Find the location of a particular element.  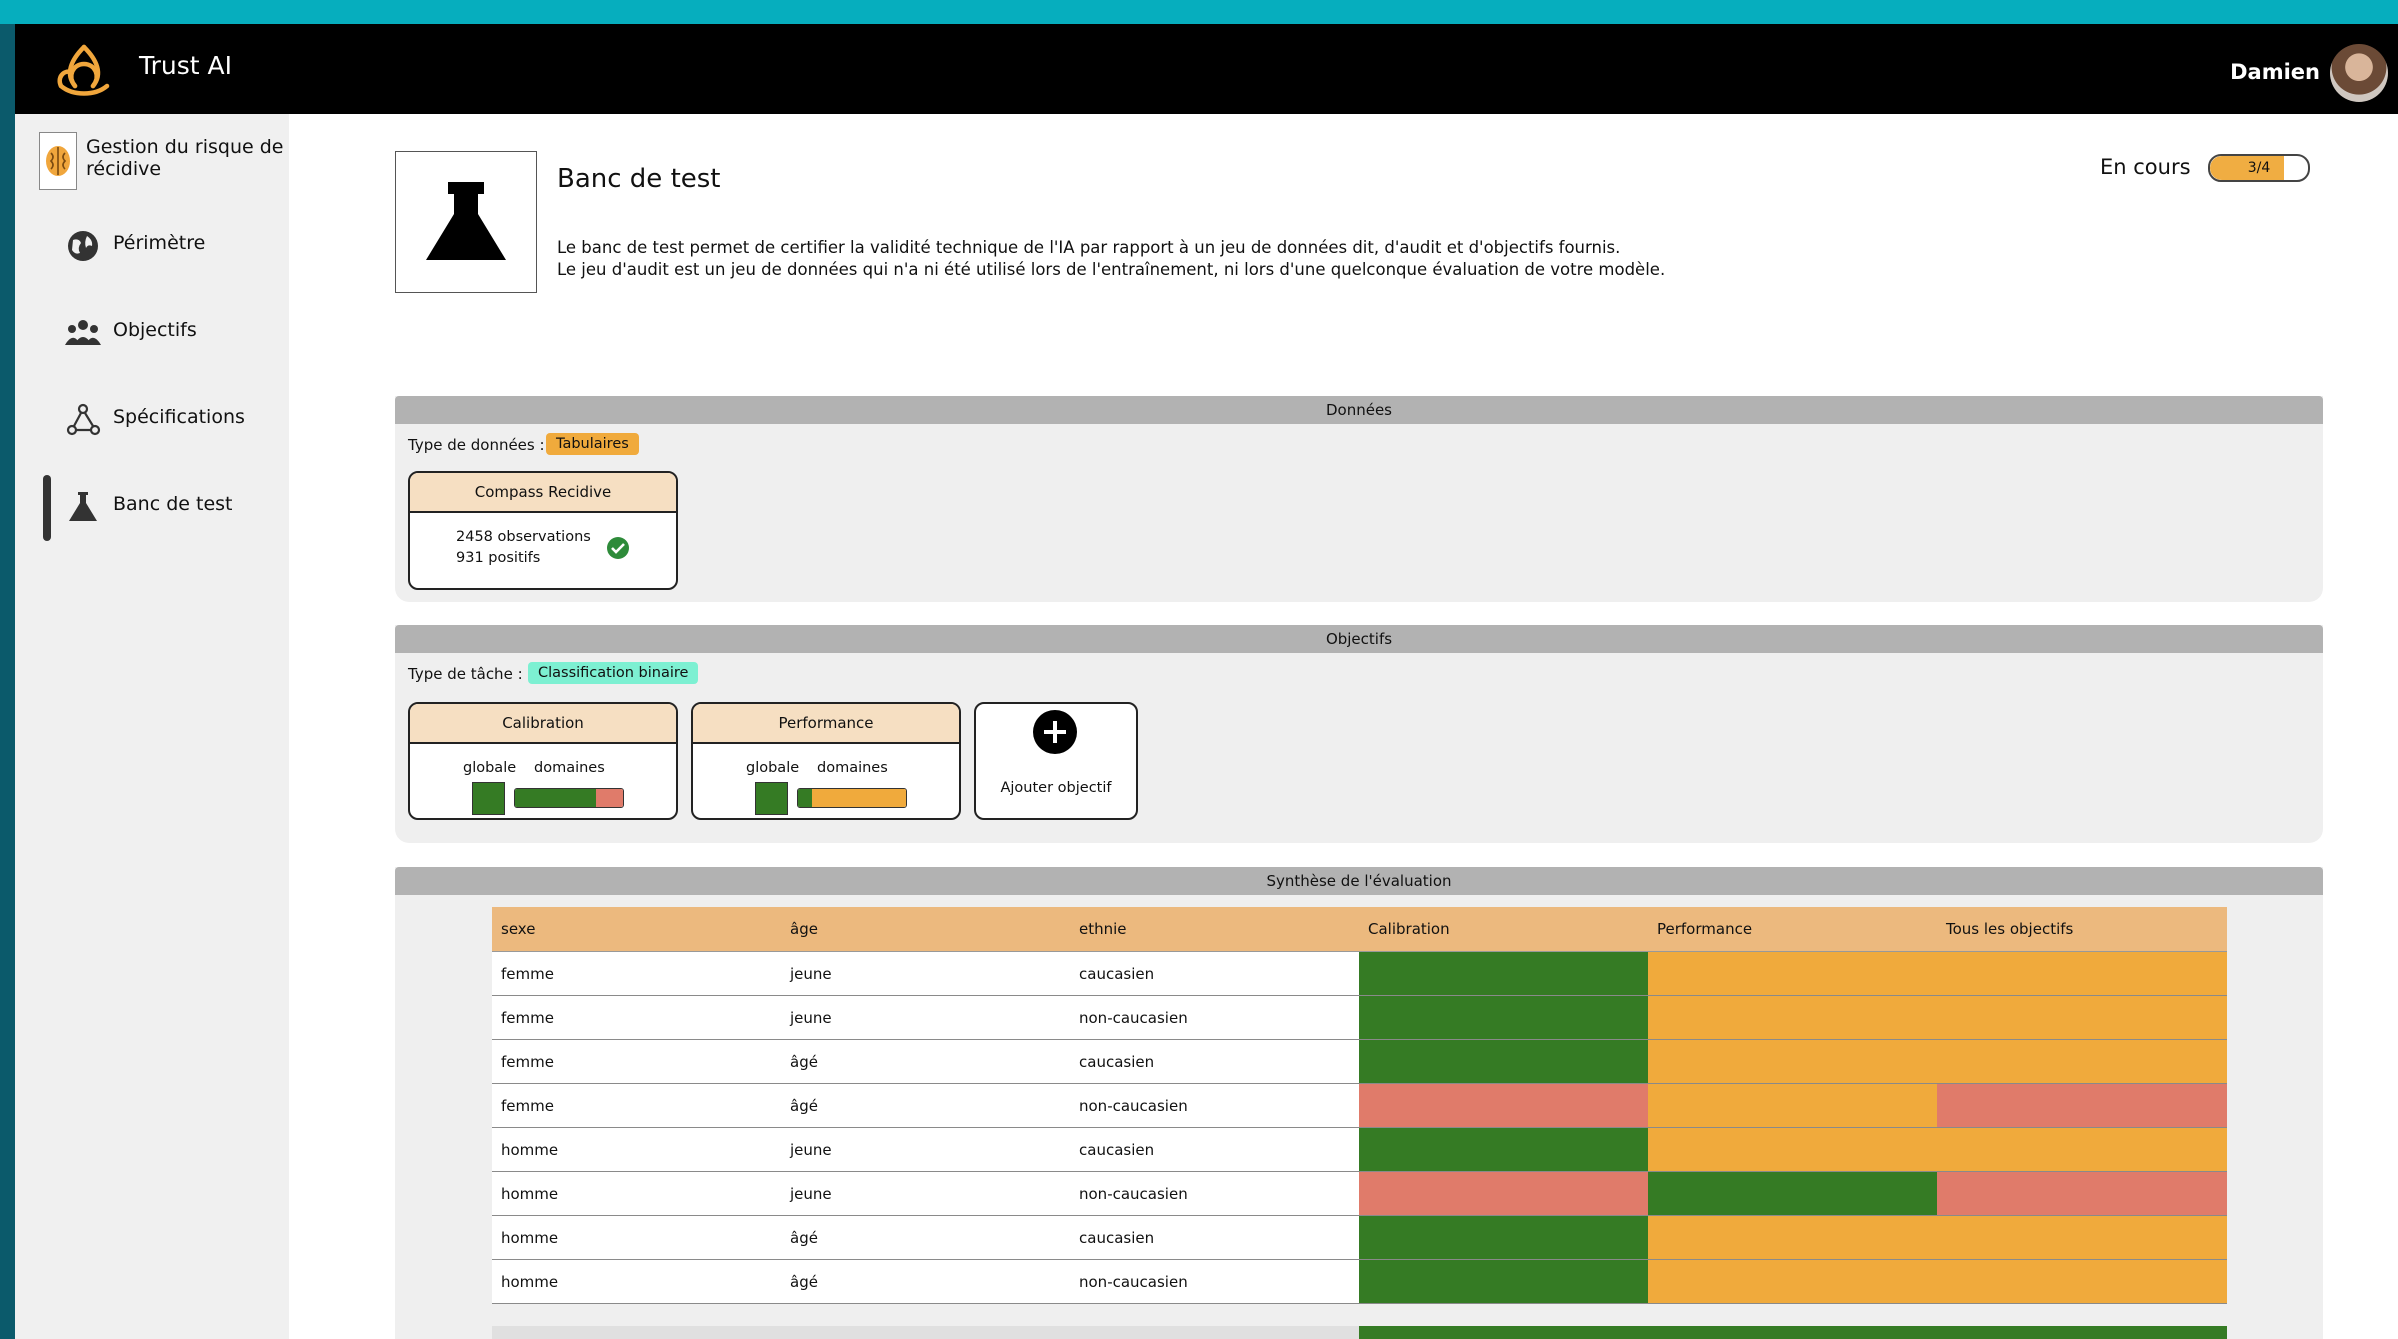

window-top-bar is located at coordinates (1199, 12).